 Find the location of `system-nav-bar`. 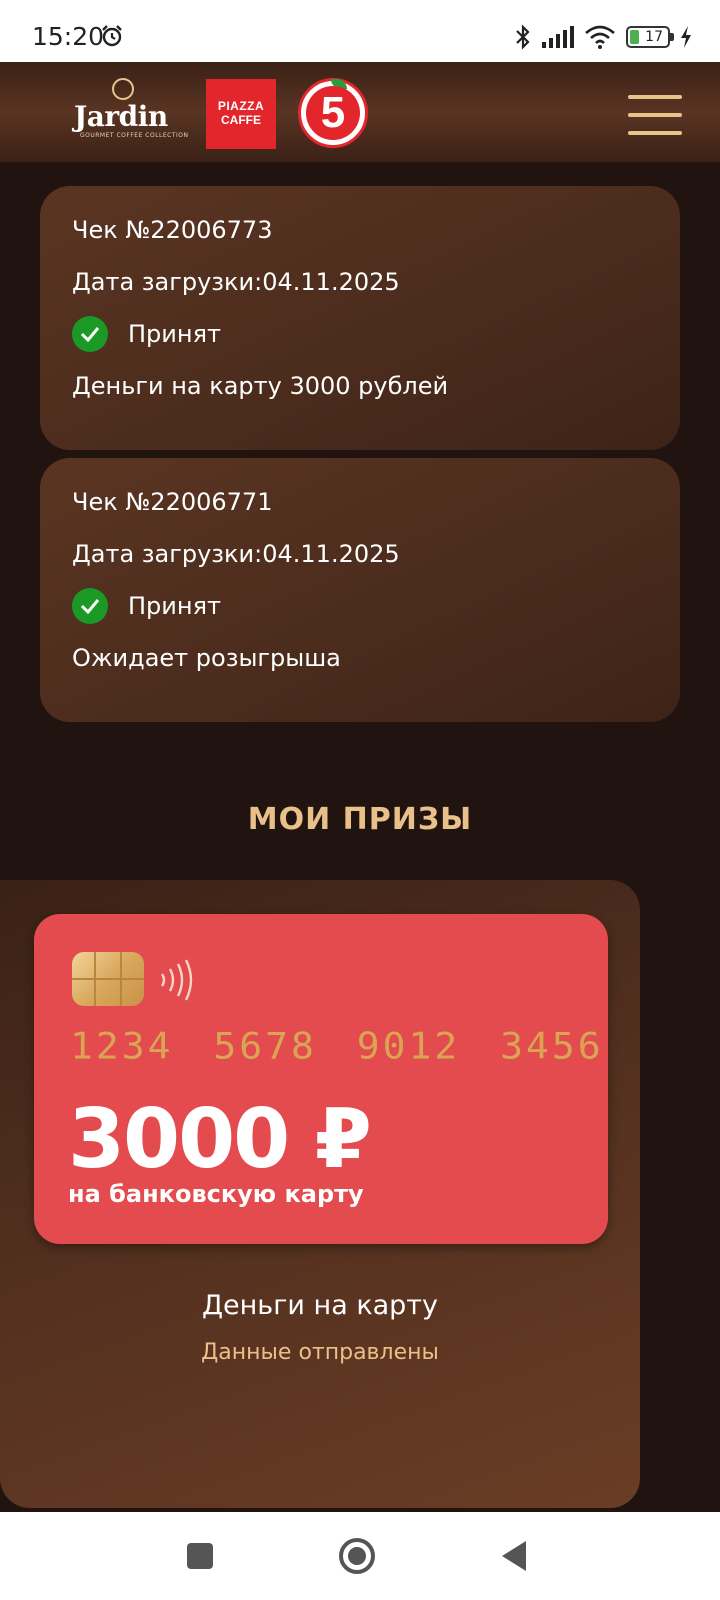

system-nav-bar is located at coordinates (360, 1556).